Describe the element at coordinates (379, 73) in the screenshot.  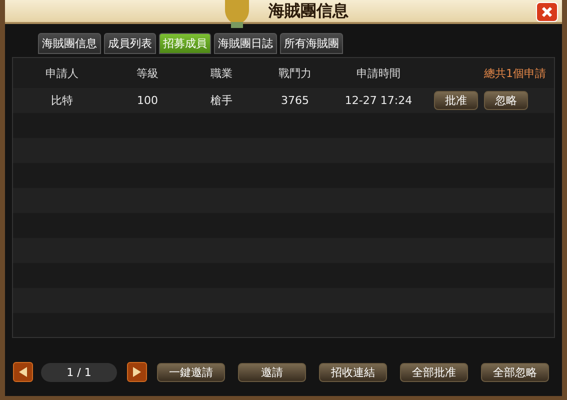
I see `column-header: 申請時間` at that location.